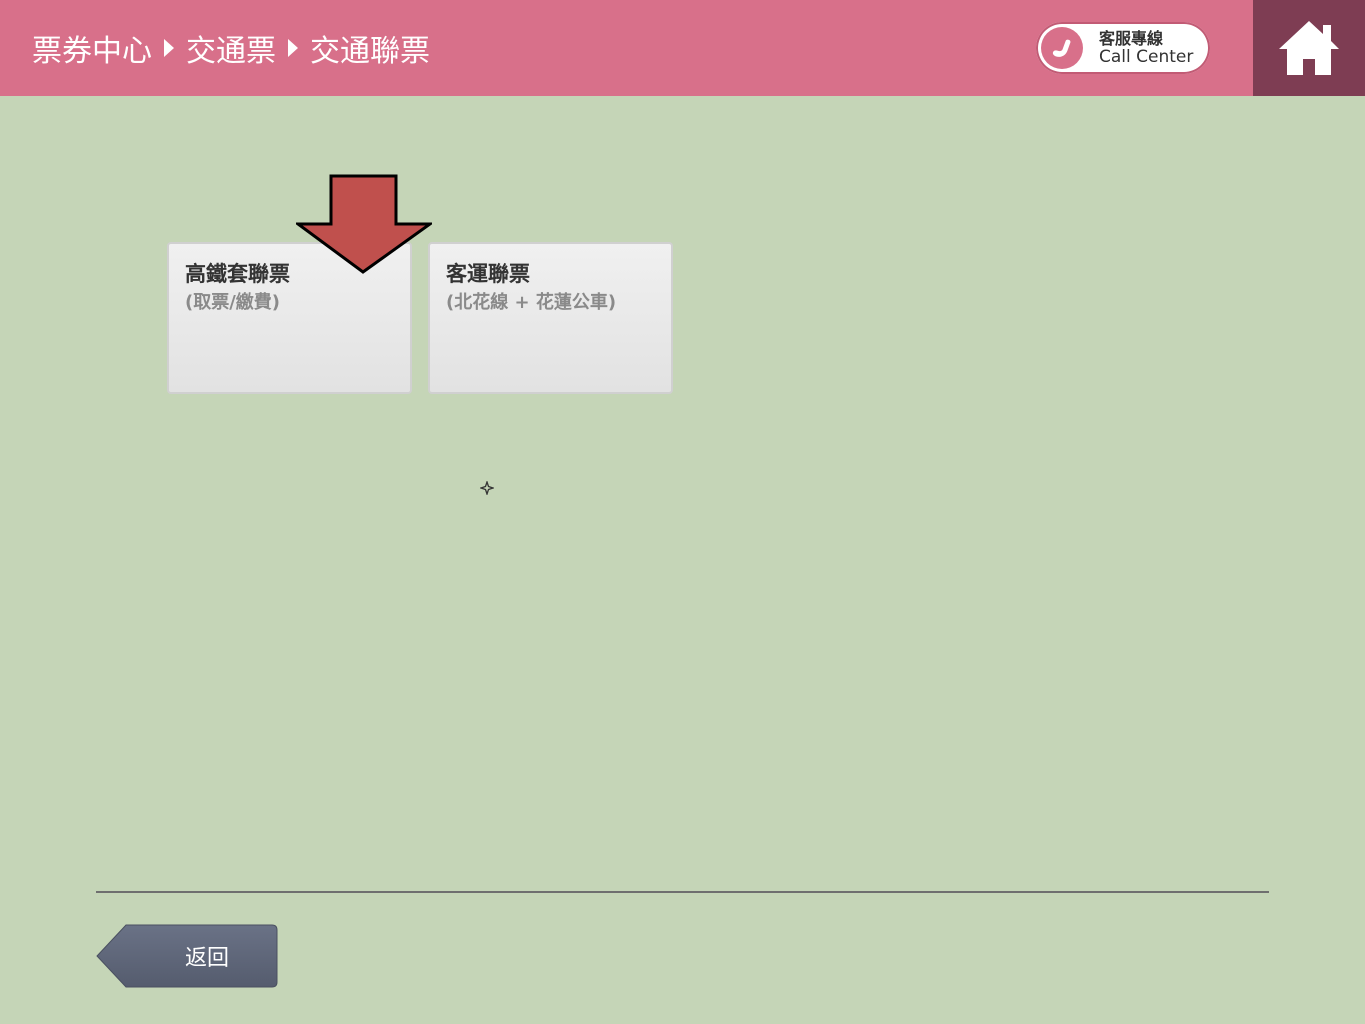 The image size is (1365, 1024). I want to click on tile-title: 客運聯票, so click(488, 274).